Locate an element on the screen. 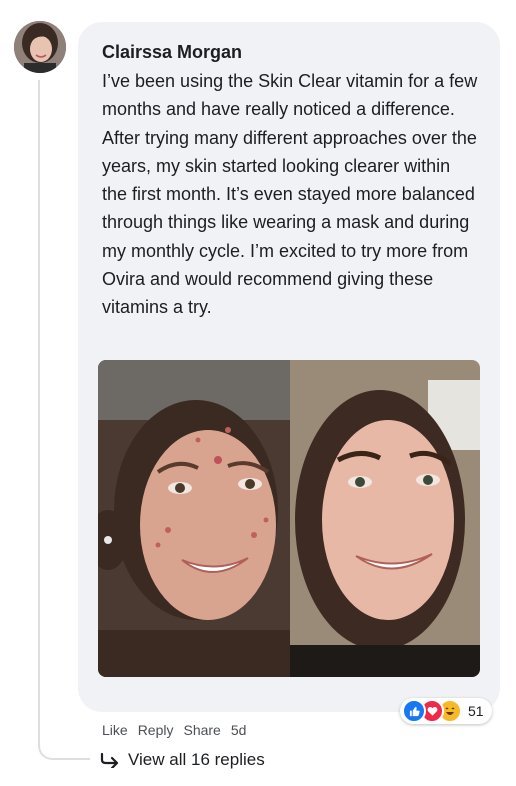  avatar-image is located at coordinates (40, 47).